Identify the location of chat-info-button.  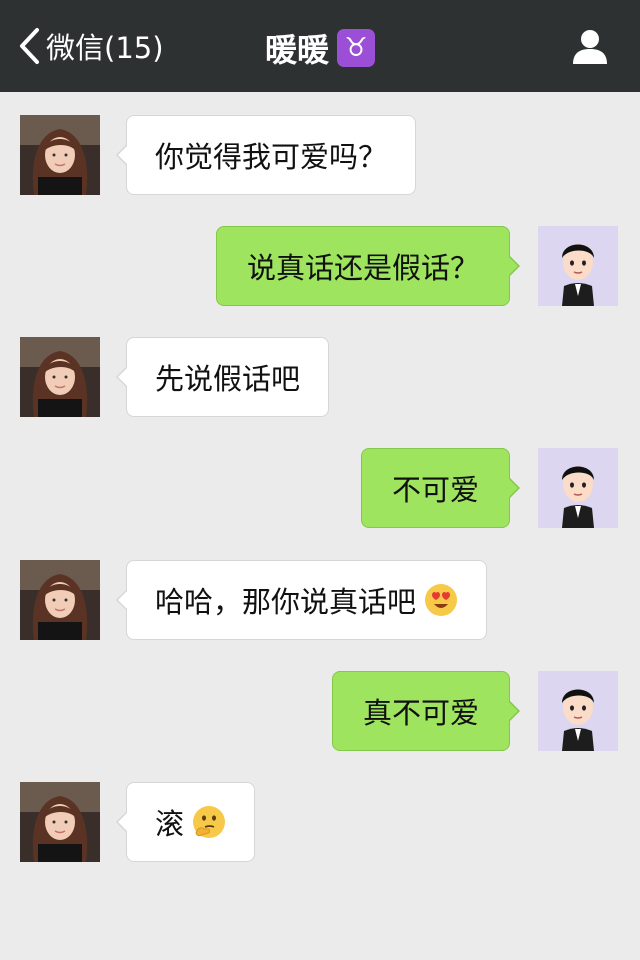
(590, 46).